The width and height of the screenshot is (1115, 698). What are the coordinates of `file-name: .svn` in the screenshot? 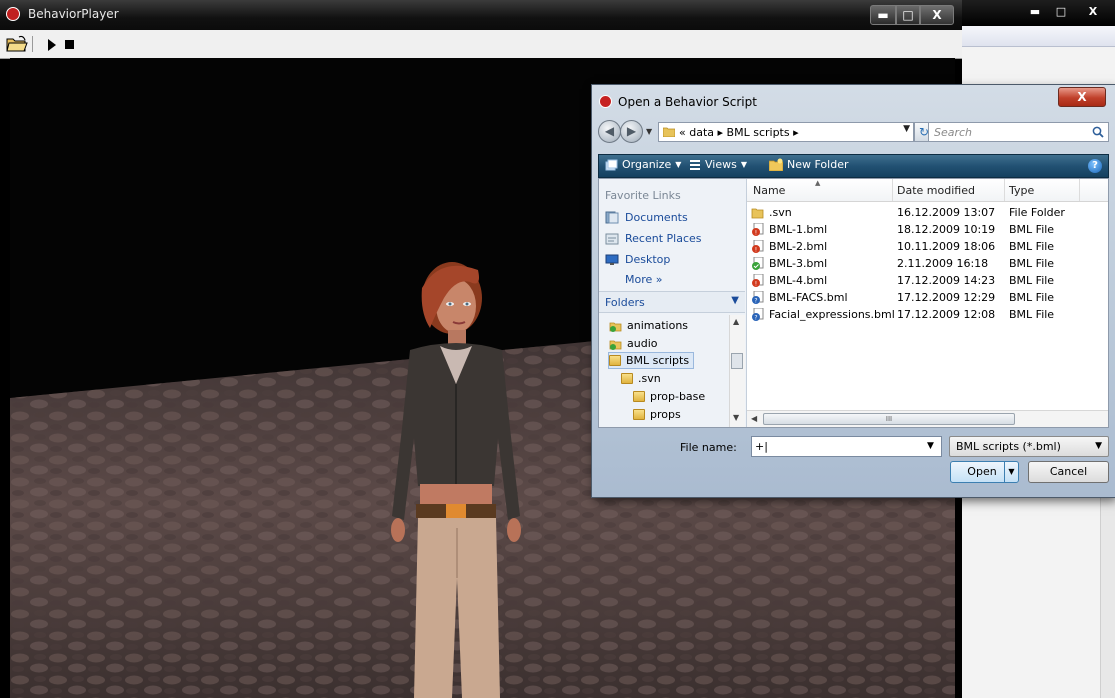 It's located at (780, 212).